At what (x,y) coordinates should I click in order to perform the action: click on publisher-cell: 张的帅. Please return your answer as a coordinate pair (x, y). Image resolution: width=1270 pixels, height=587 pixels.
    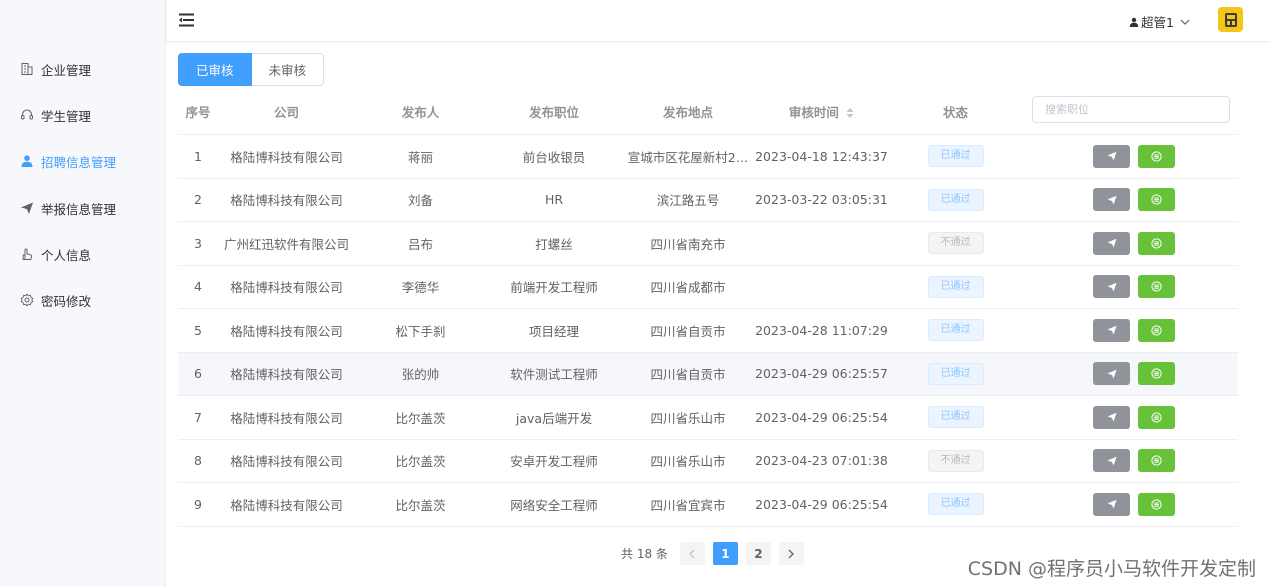
    Looking at the image, I should click on (420, 375).